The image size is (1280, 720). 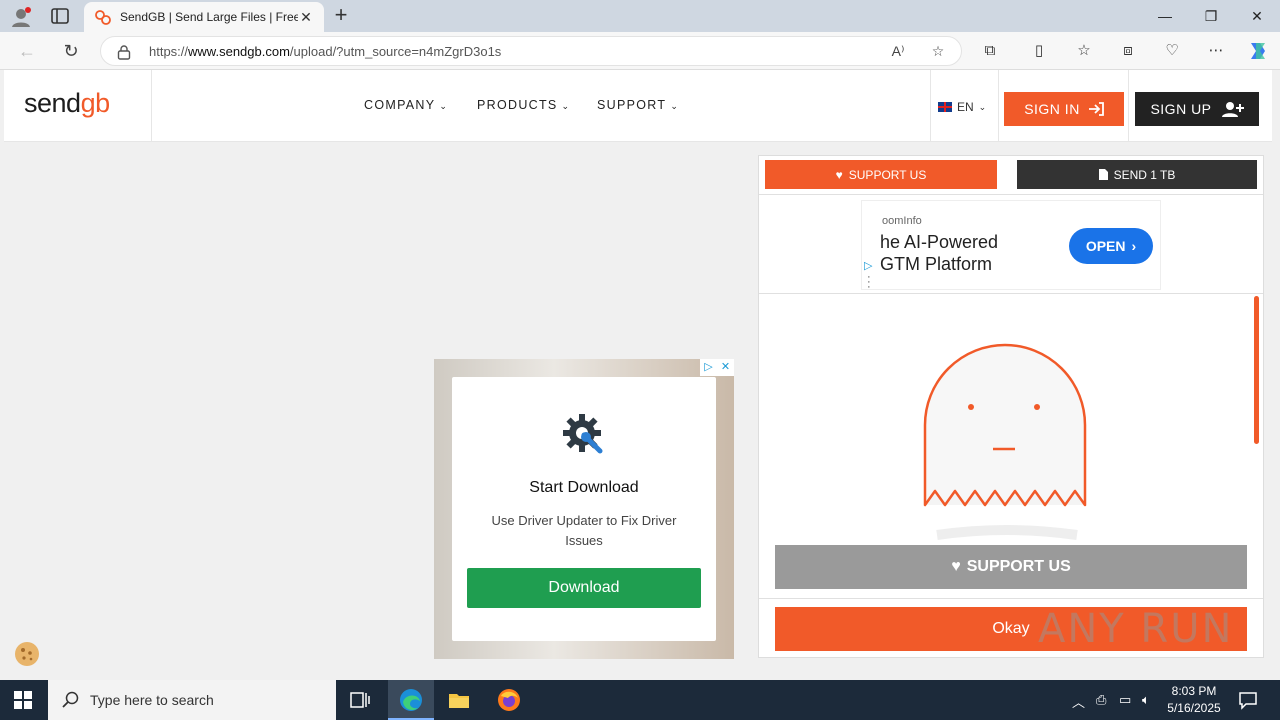 I want to click on logo-divider, so click(x=151, y=106).